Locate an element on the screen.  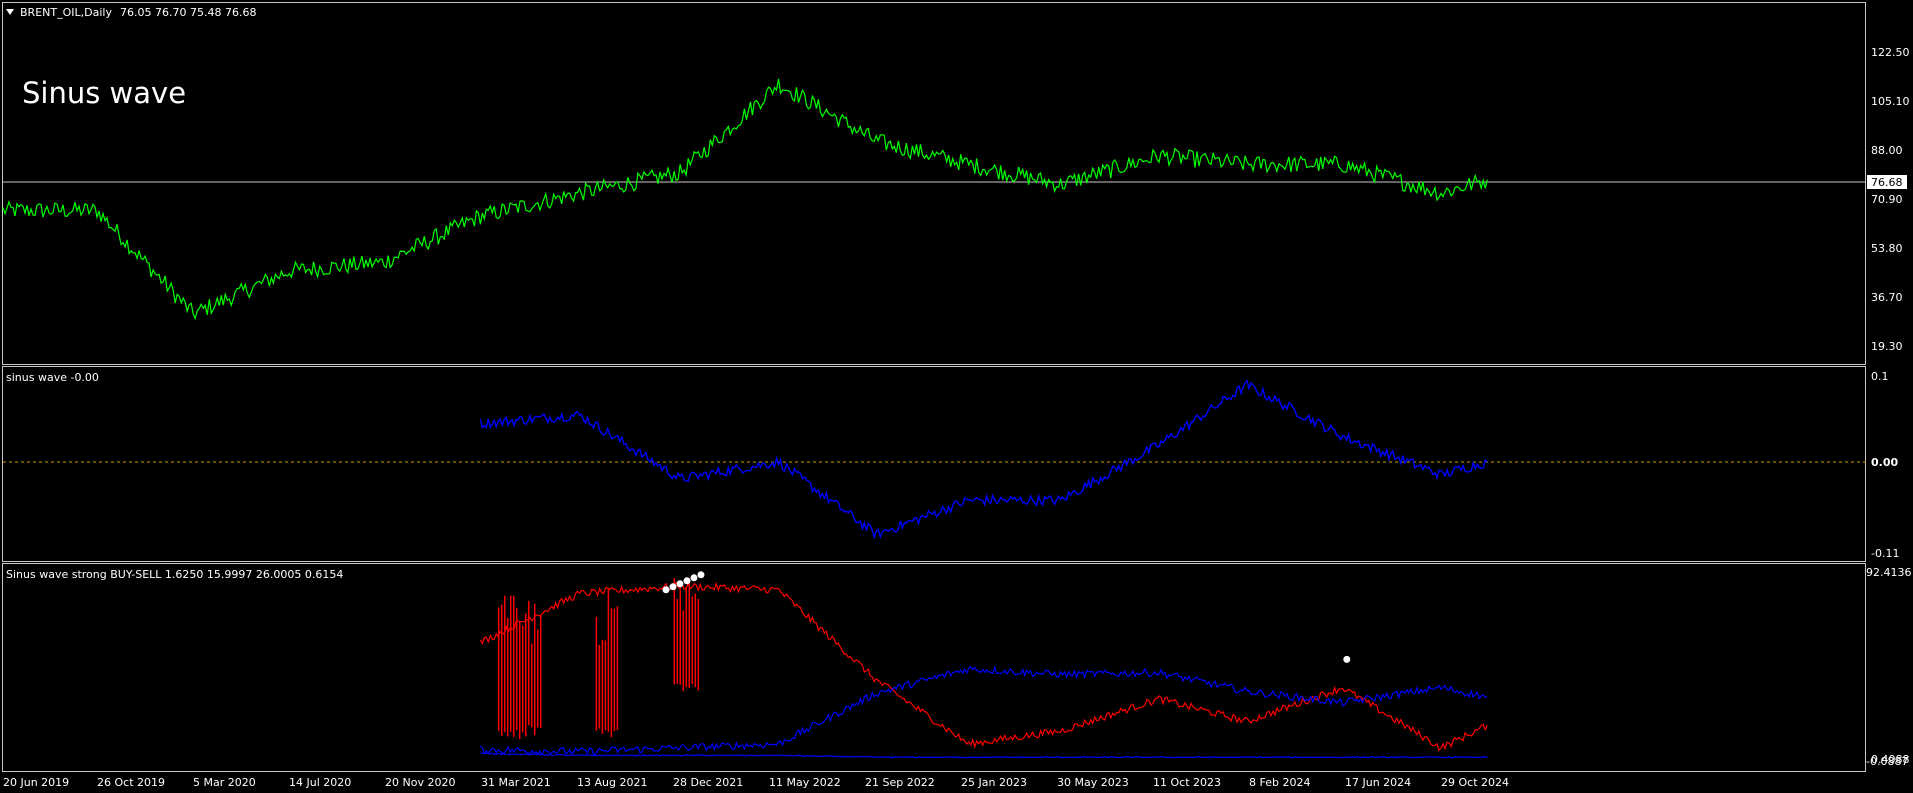
sinus-y-tick: 0.1 is located at coordinates (1880, 376).